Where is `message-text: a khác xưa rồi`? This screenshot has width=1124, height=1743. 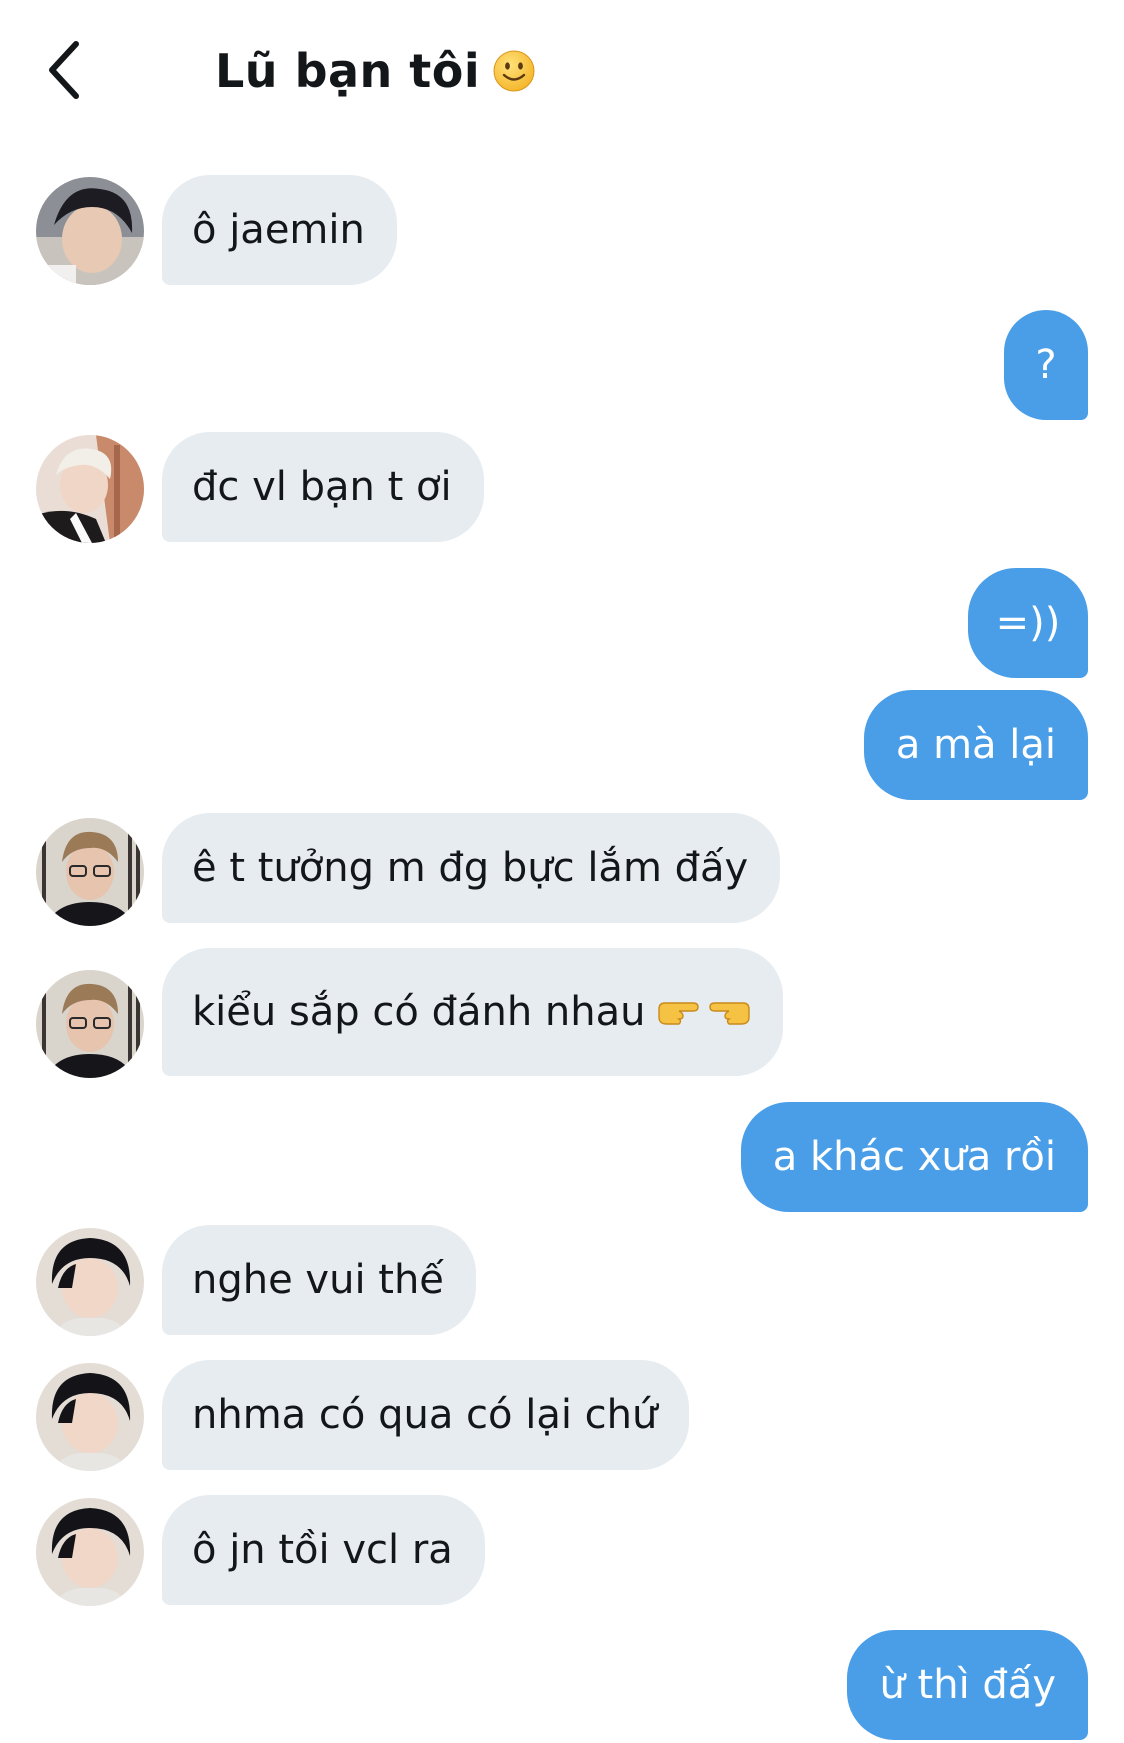 message-text: a khác xưa rồi is located at coordinates (914, 1157).